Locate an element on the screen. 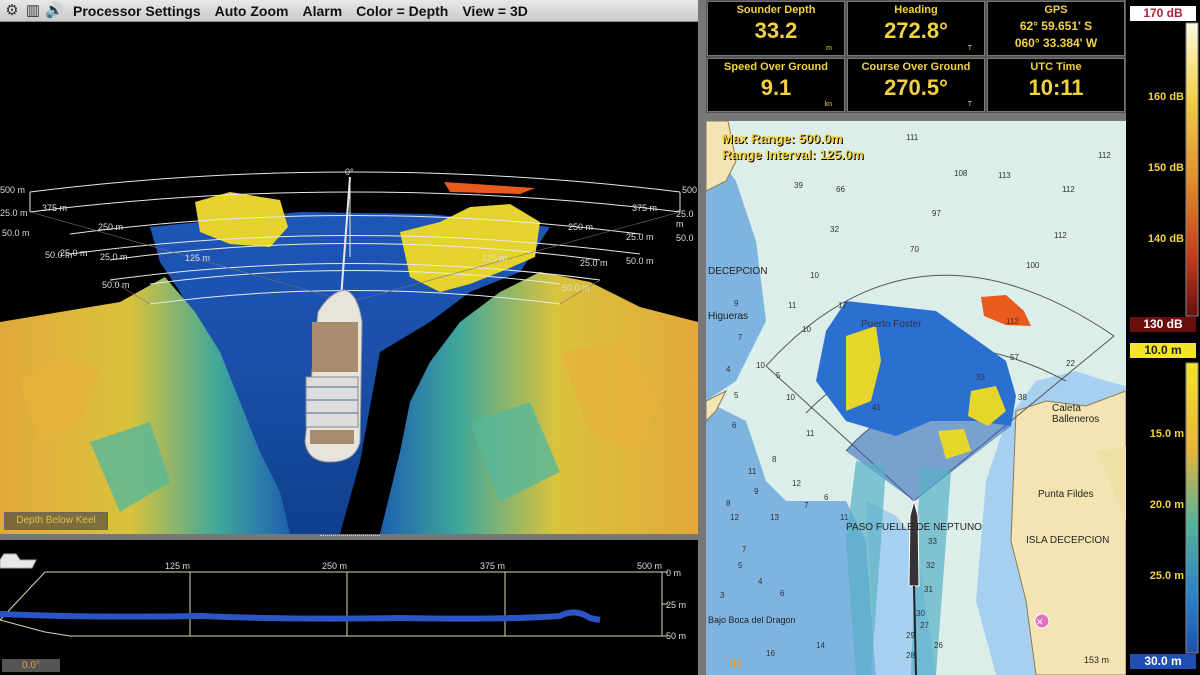  sounding-label: 31 is located at coordinates (928, 589).